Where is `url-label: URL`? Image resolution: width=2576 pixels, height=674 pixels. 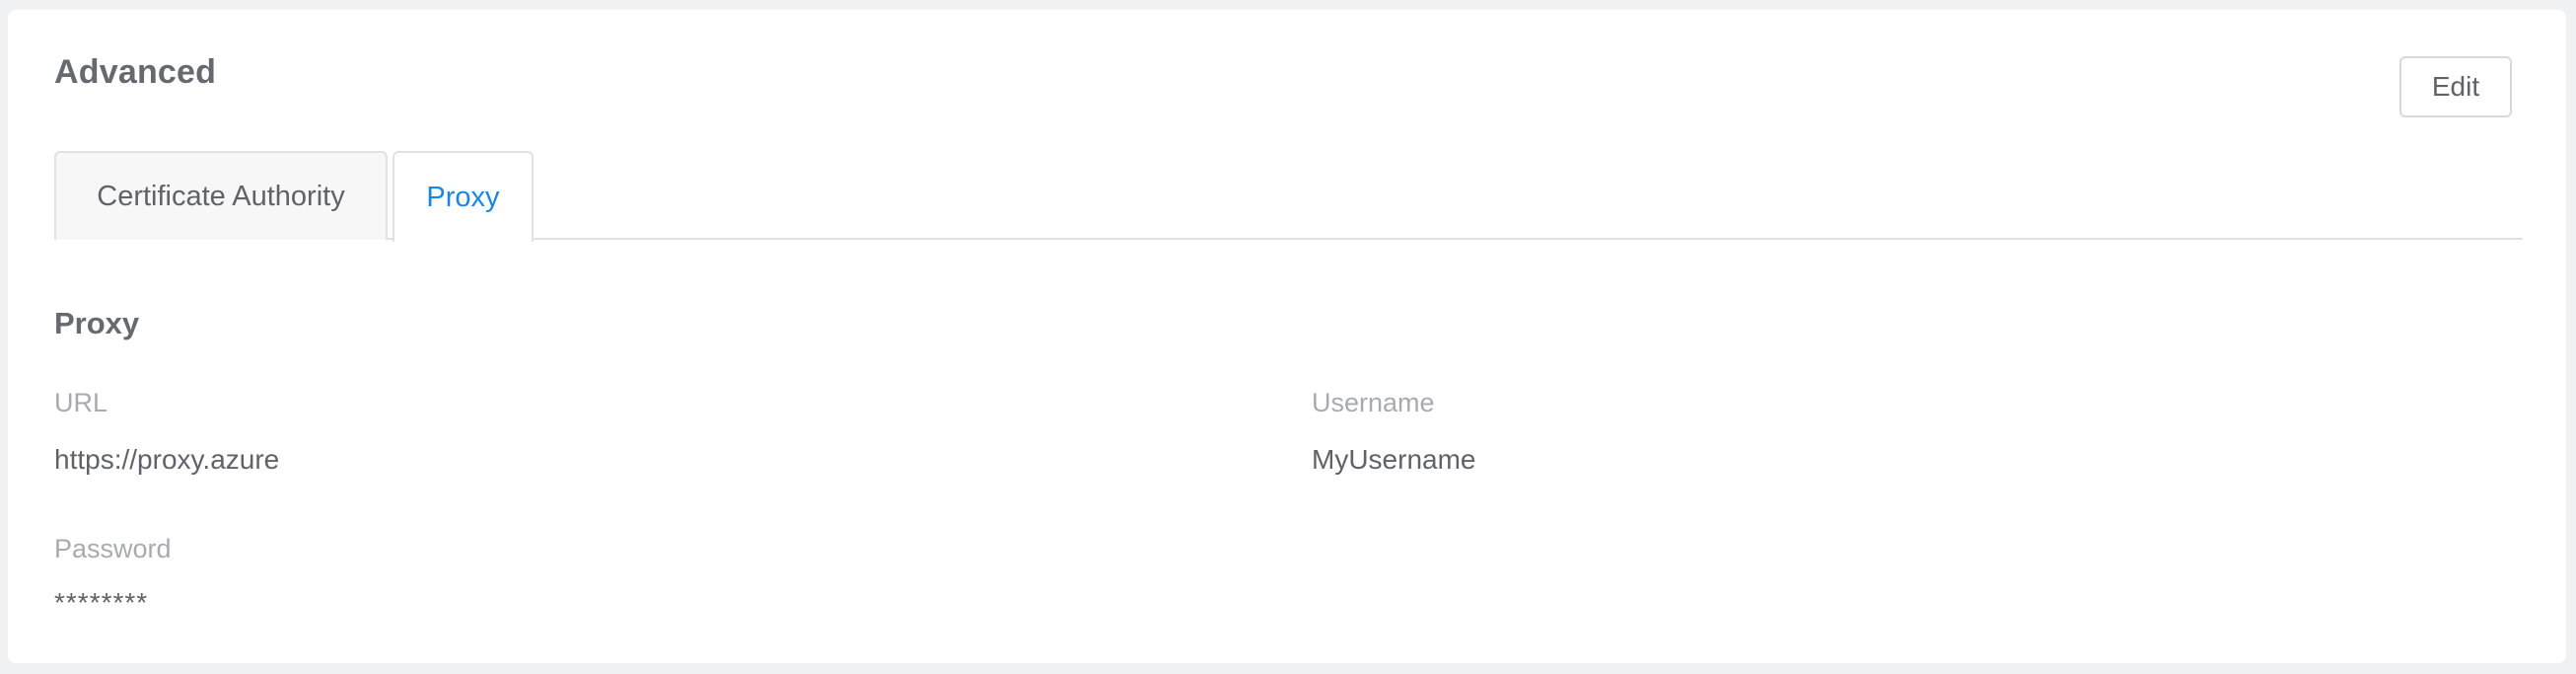 url-label: URL is located at coordinates (81, 402).